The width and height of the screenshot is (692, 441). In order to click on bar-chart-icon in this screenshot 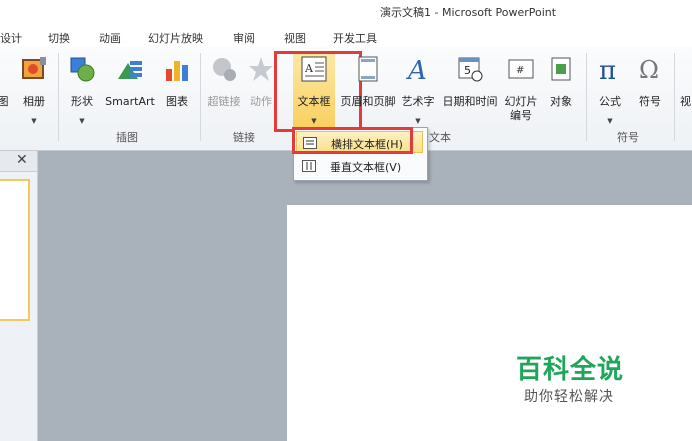, I will do `click(177, 71)`.